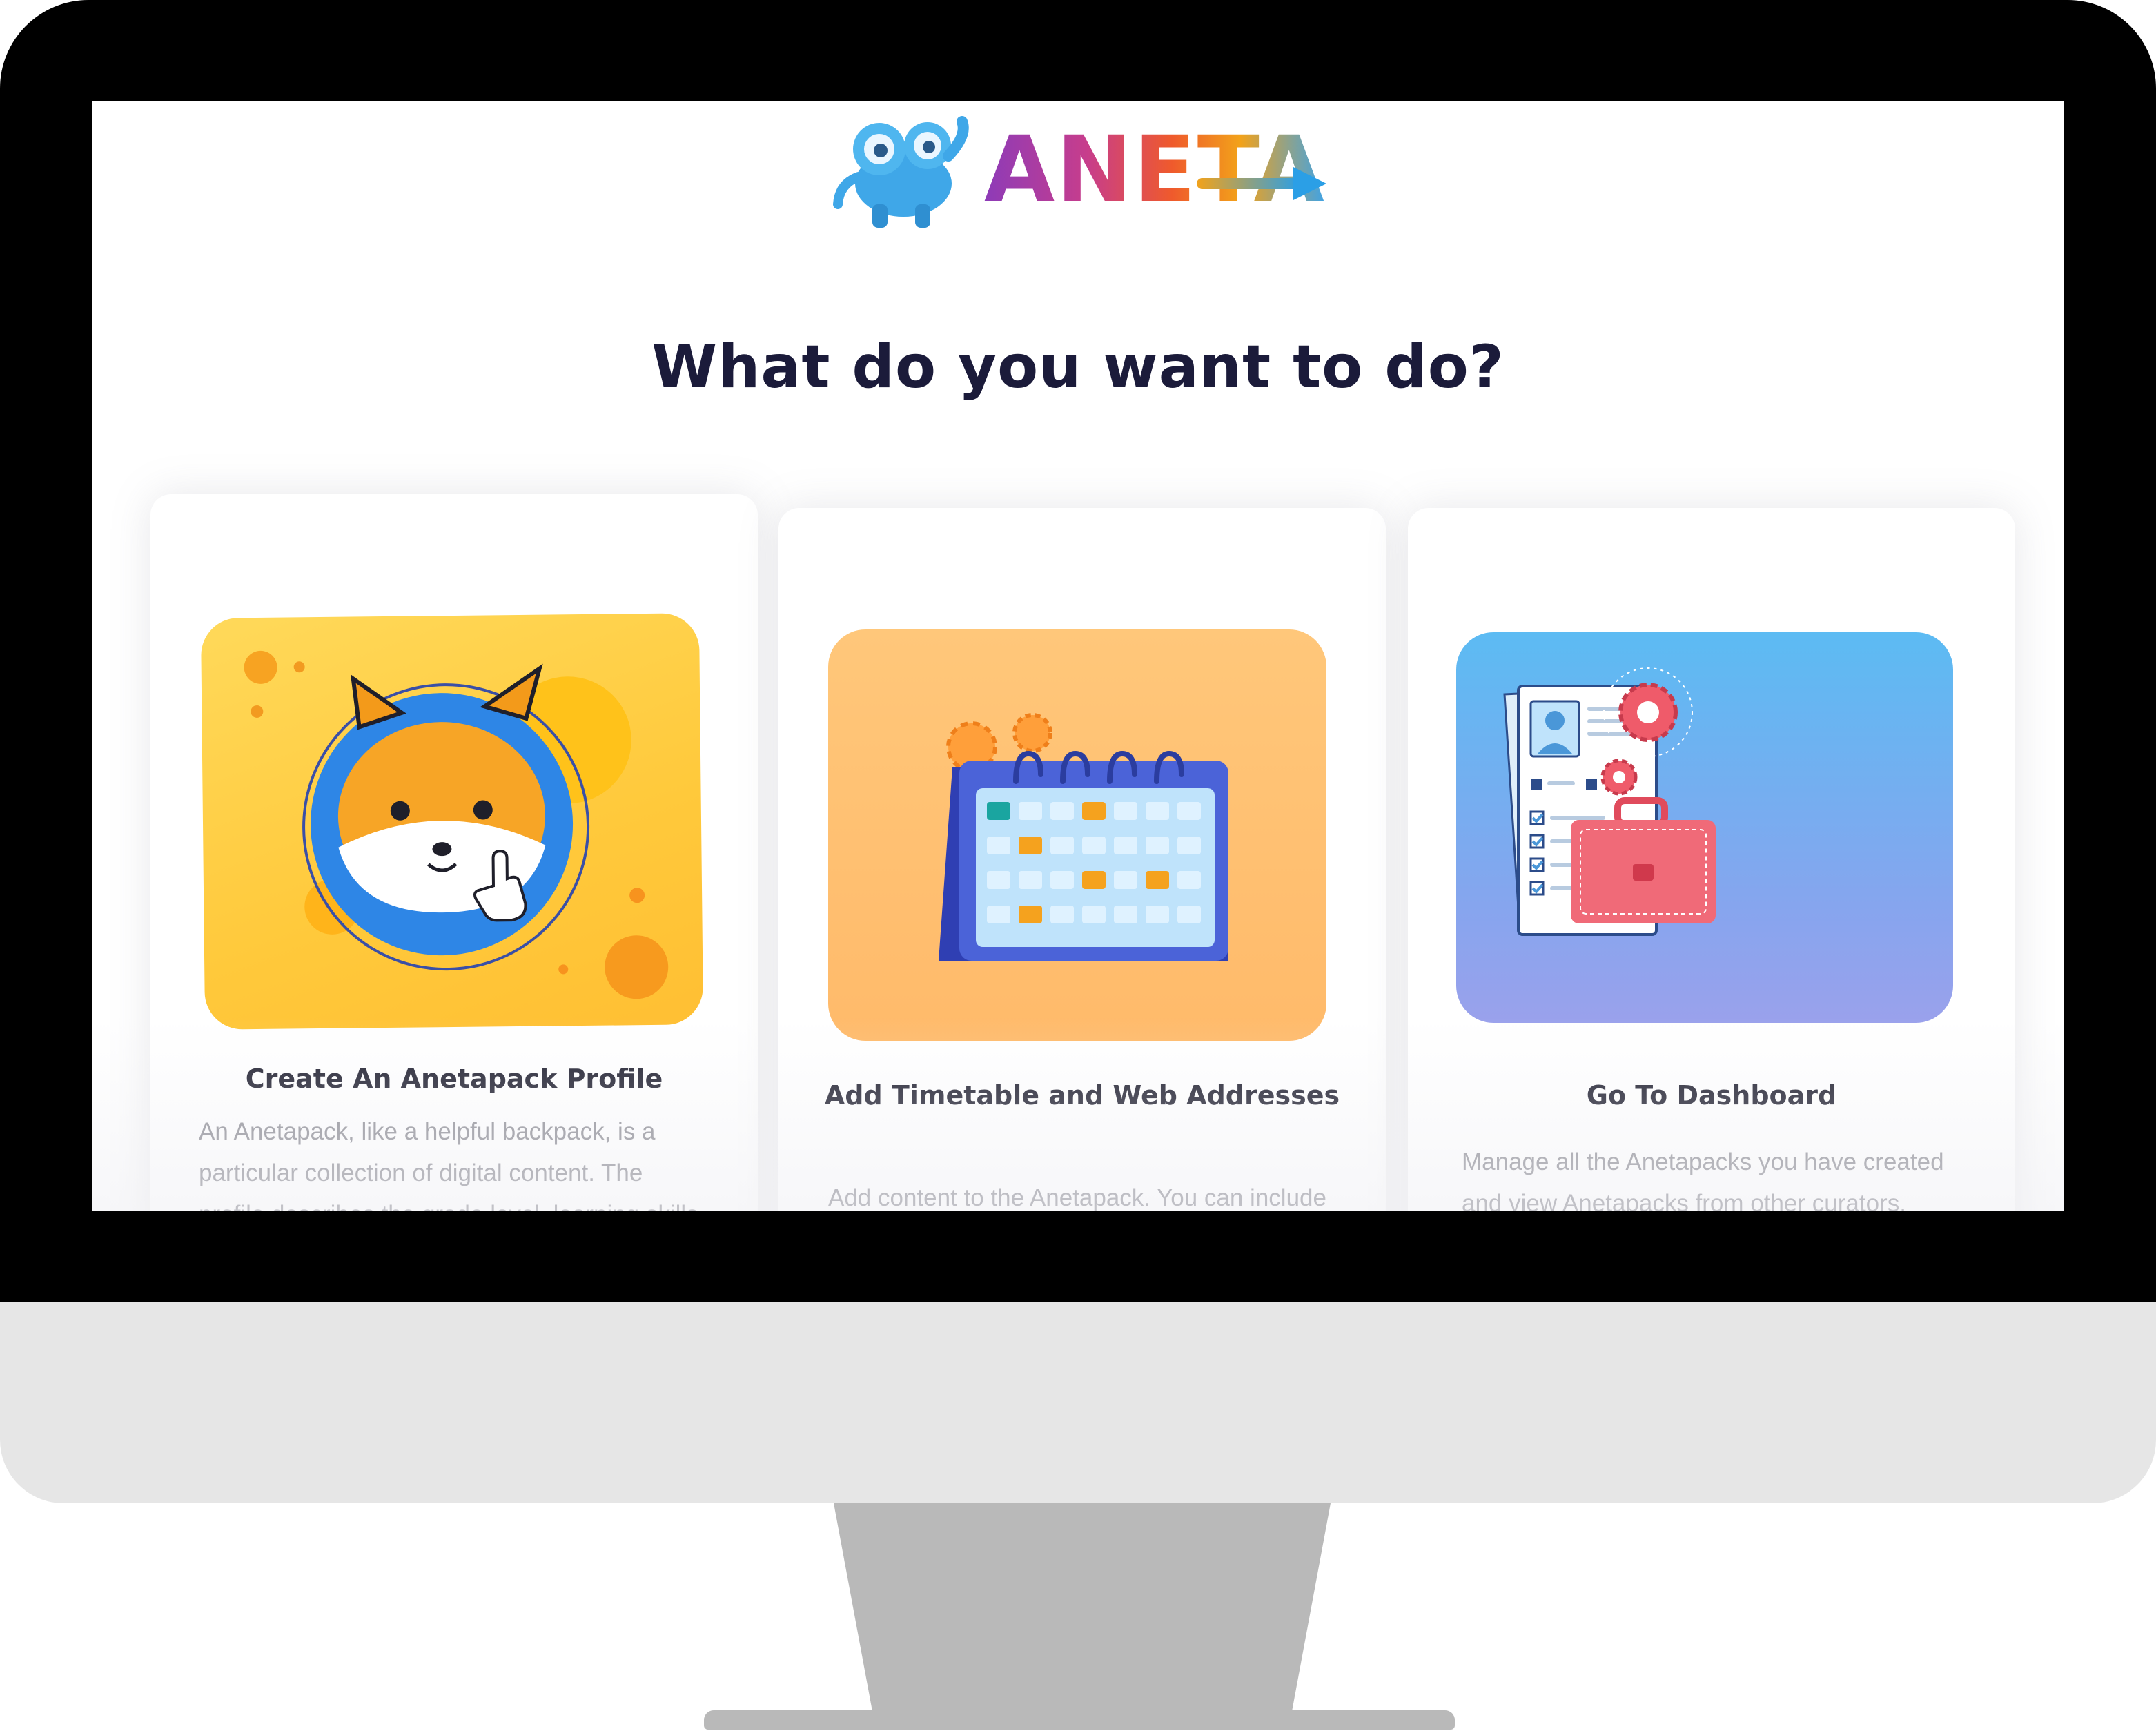  I want to click on card-title: Go To Dashboard, so click(1711, 1095).